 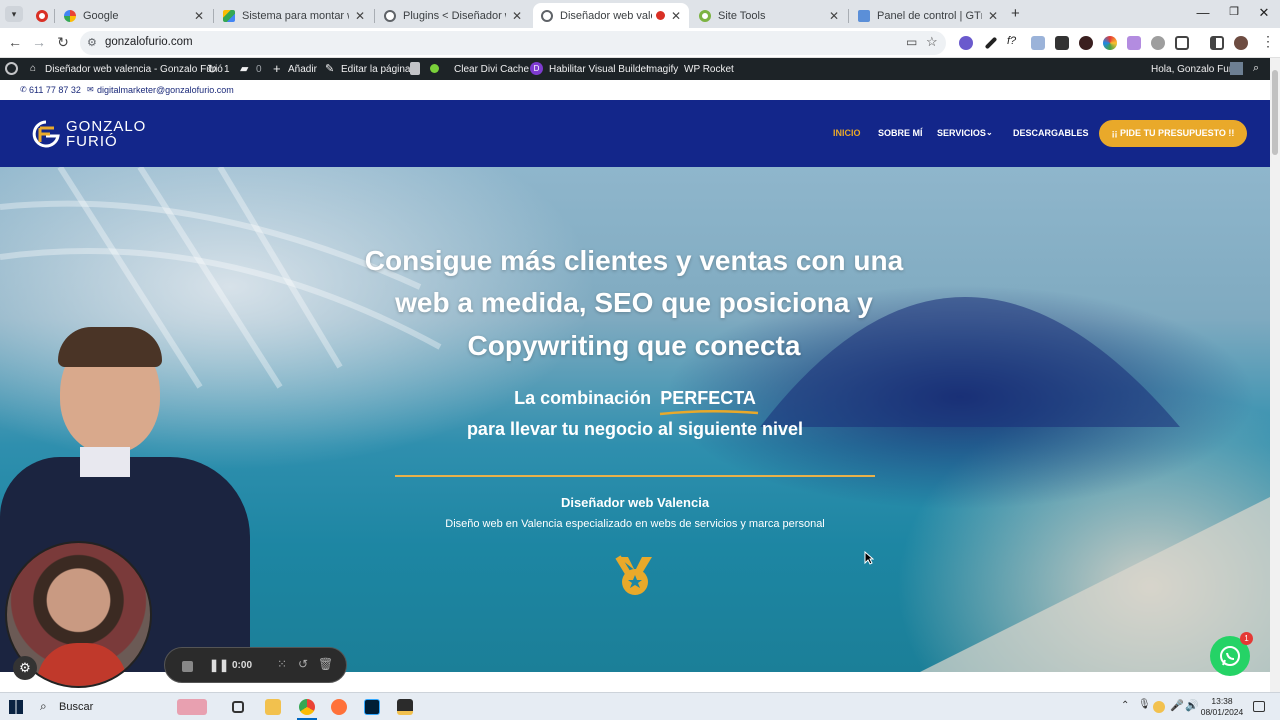 I want to click on tab-label: Panel de control | GTmetrix, so click(x=929, y=15).